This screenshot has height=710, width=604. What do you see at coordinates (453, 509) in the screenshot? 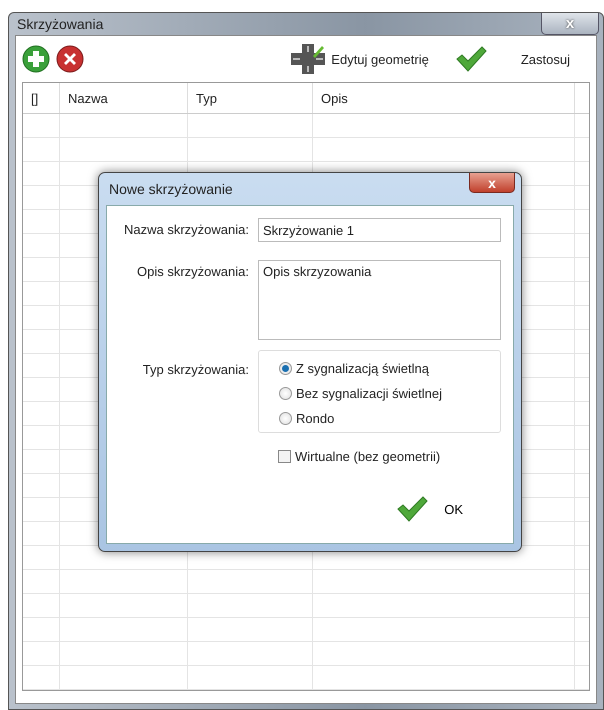
I see `ok-button: OK` at bounding box center [453, 509].